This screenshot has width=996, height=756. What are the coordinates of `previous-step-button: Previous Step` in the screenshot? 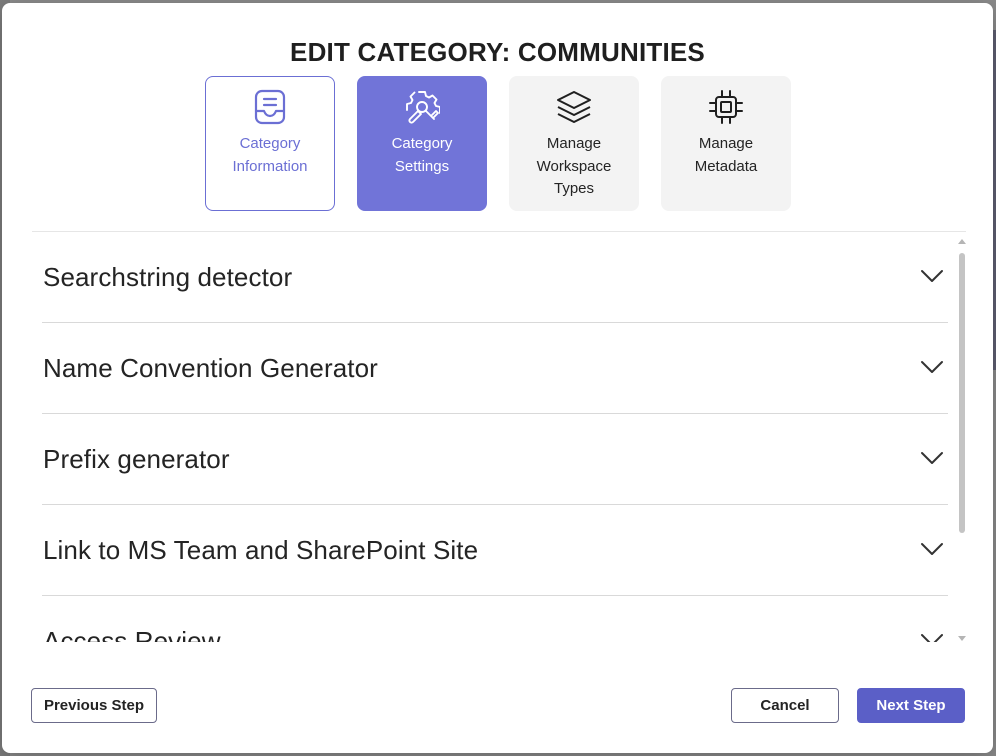 It's located at (94, 705).